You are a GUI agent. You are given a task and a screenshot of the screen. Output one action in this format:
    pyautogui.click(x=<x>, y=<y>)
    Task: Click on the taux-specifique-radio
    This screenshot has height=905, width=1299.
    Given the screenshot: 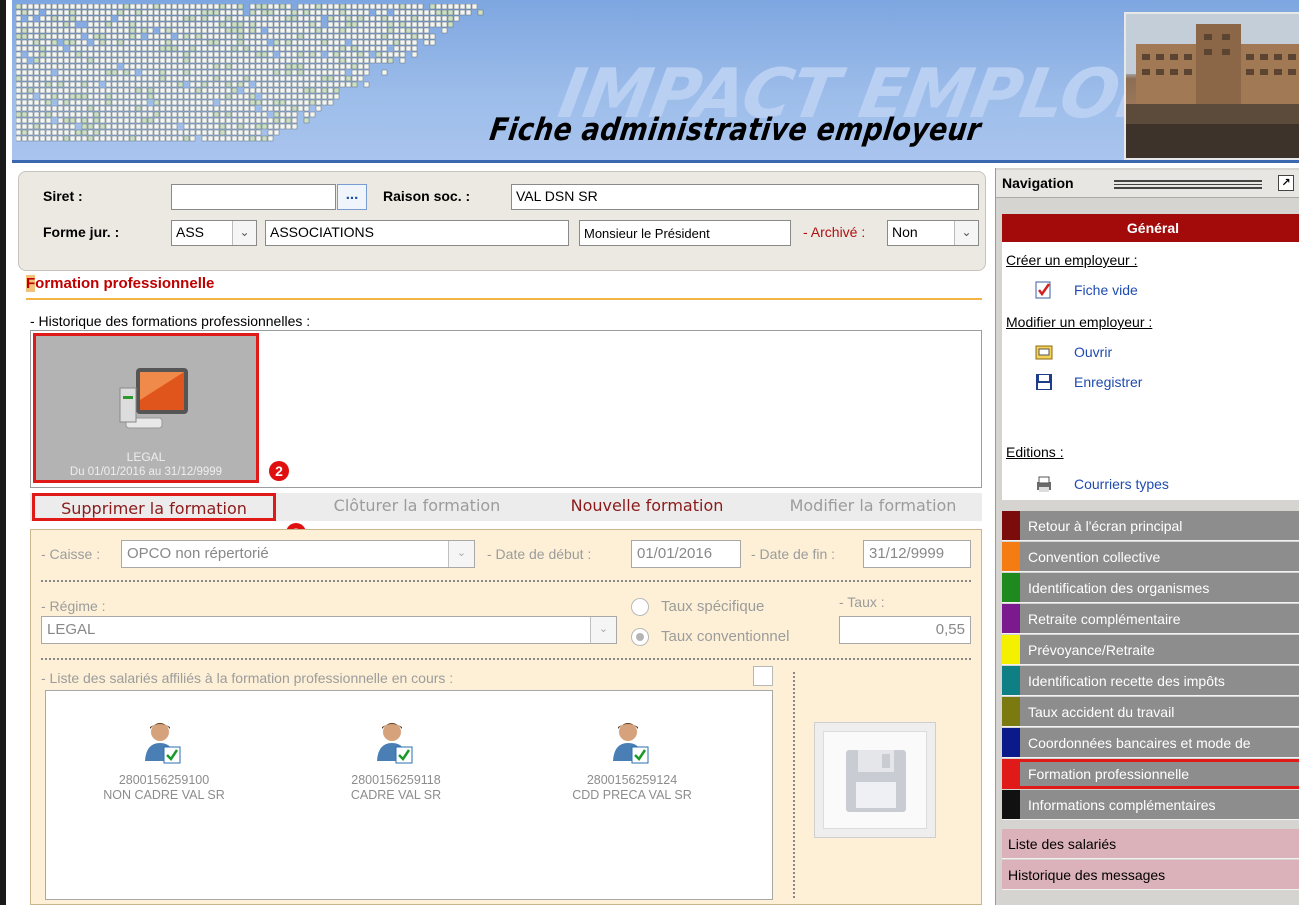 What is the action you would take?
    pyautogui.click(x=640, y=607)
    